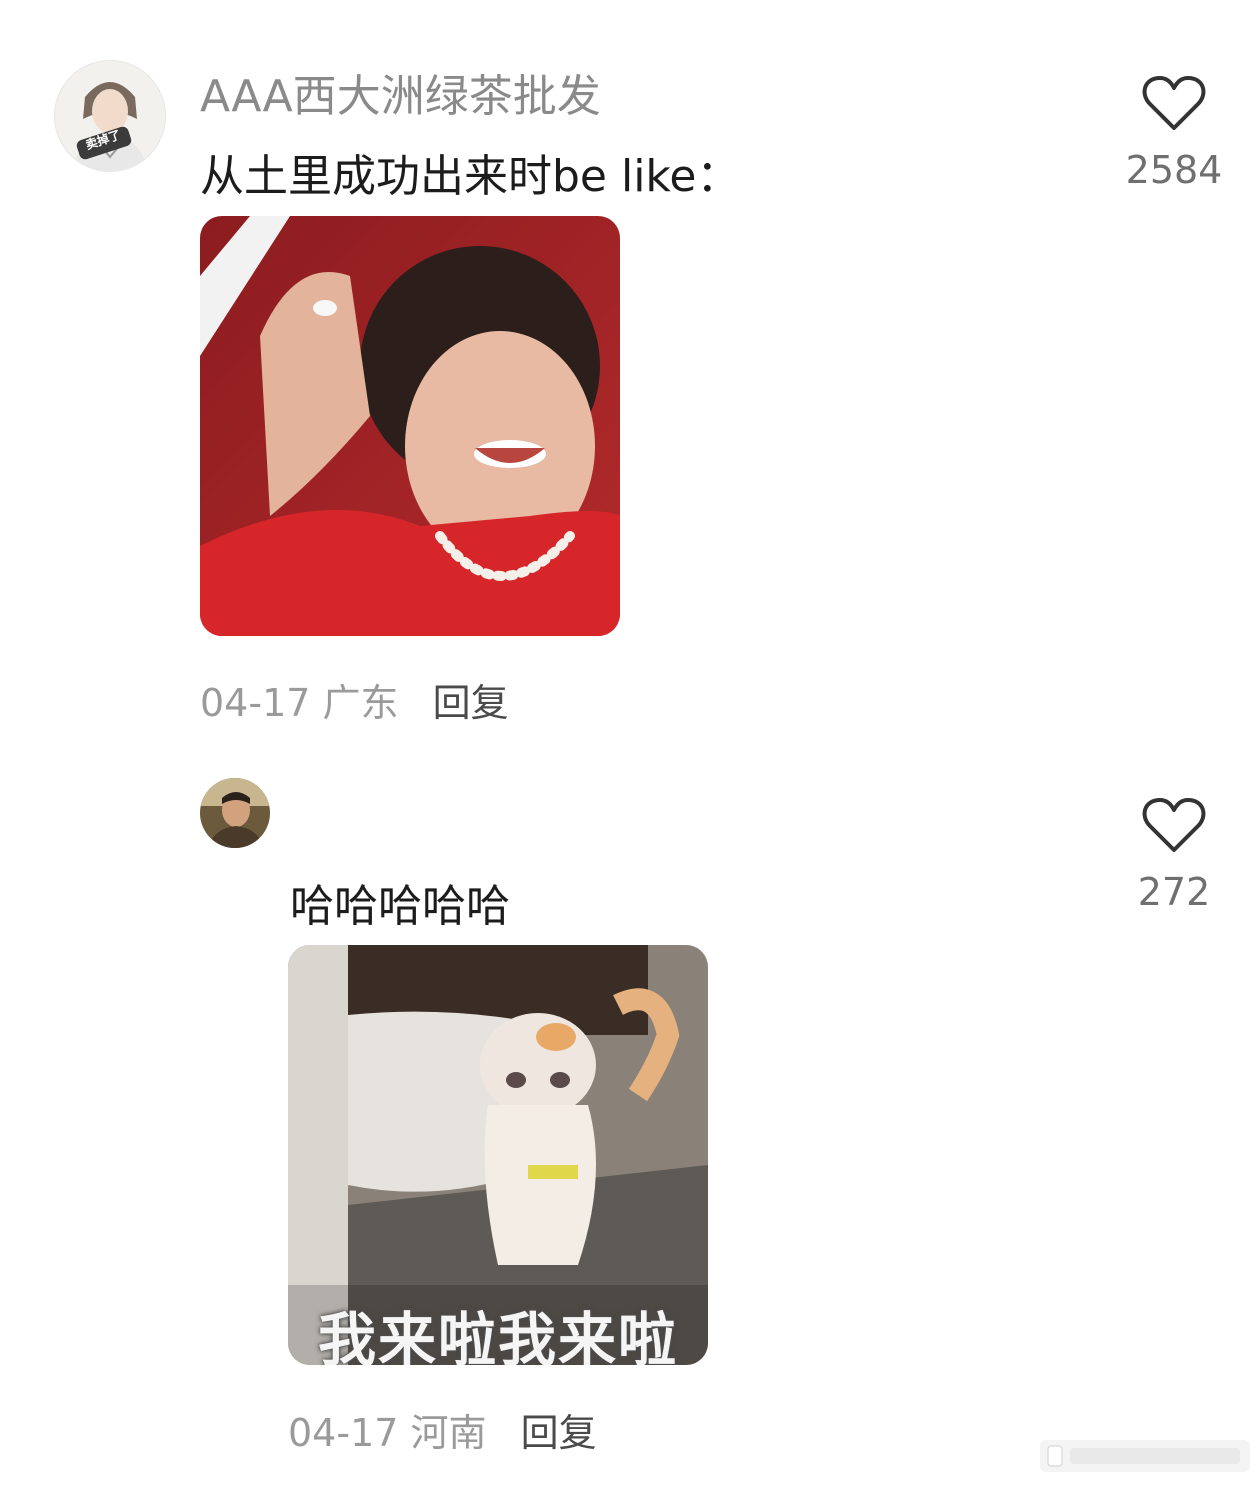 The width and height of the screenshot is (1260, 1486). I want to click on comment-meta: 04-17 广东 回复, so click(354, 699).